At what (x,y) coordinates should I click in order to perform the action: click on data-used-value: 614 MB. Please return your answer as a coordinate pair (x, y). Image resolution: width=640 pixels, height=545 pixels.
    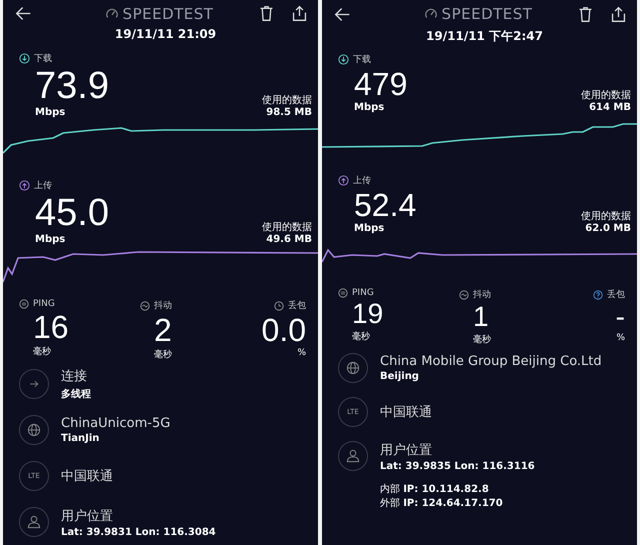
    Looking at the image, I should click on (609, 107).